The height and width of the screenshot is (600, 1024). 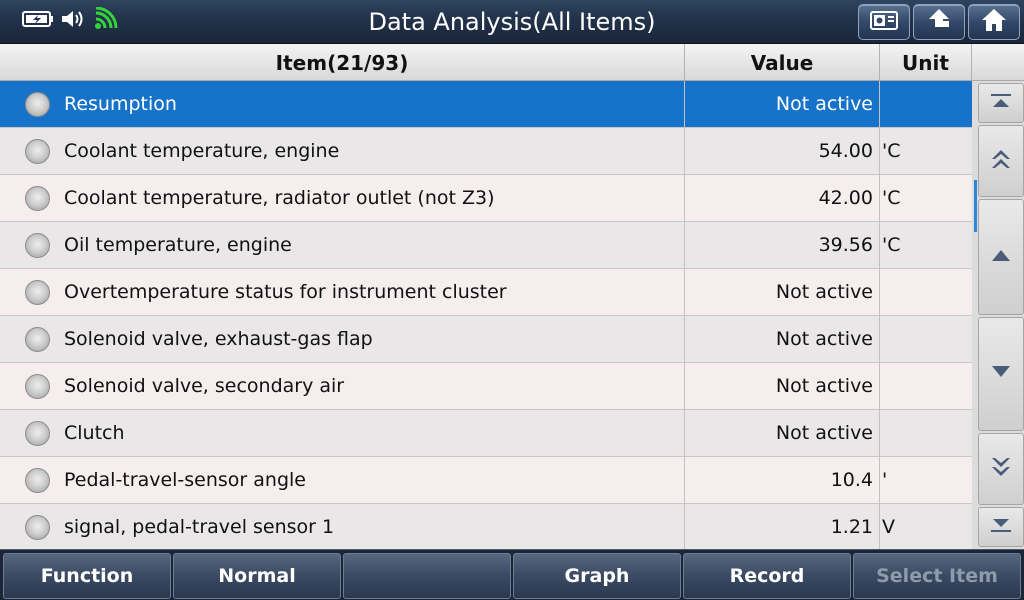 I want to click on scroll-top-icon, so click(x=1001, y=103).